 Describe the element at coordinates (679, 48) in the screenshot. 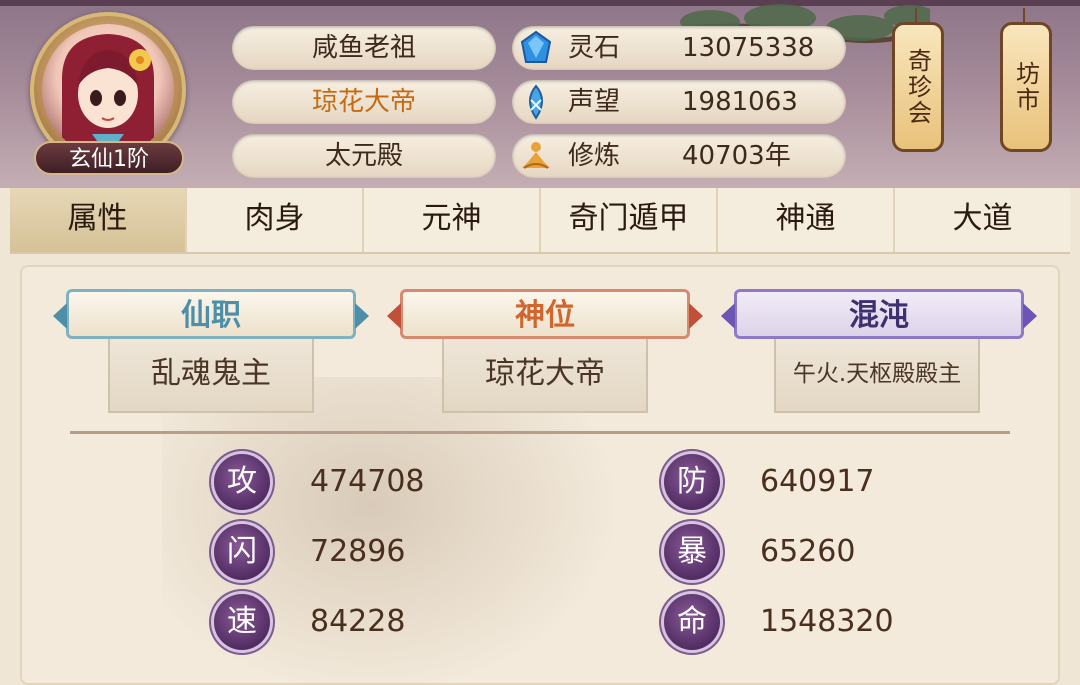

I see `resource-spirit-stone: 灵石 13075338` at that location.